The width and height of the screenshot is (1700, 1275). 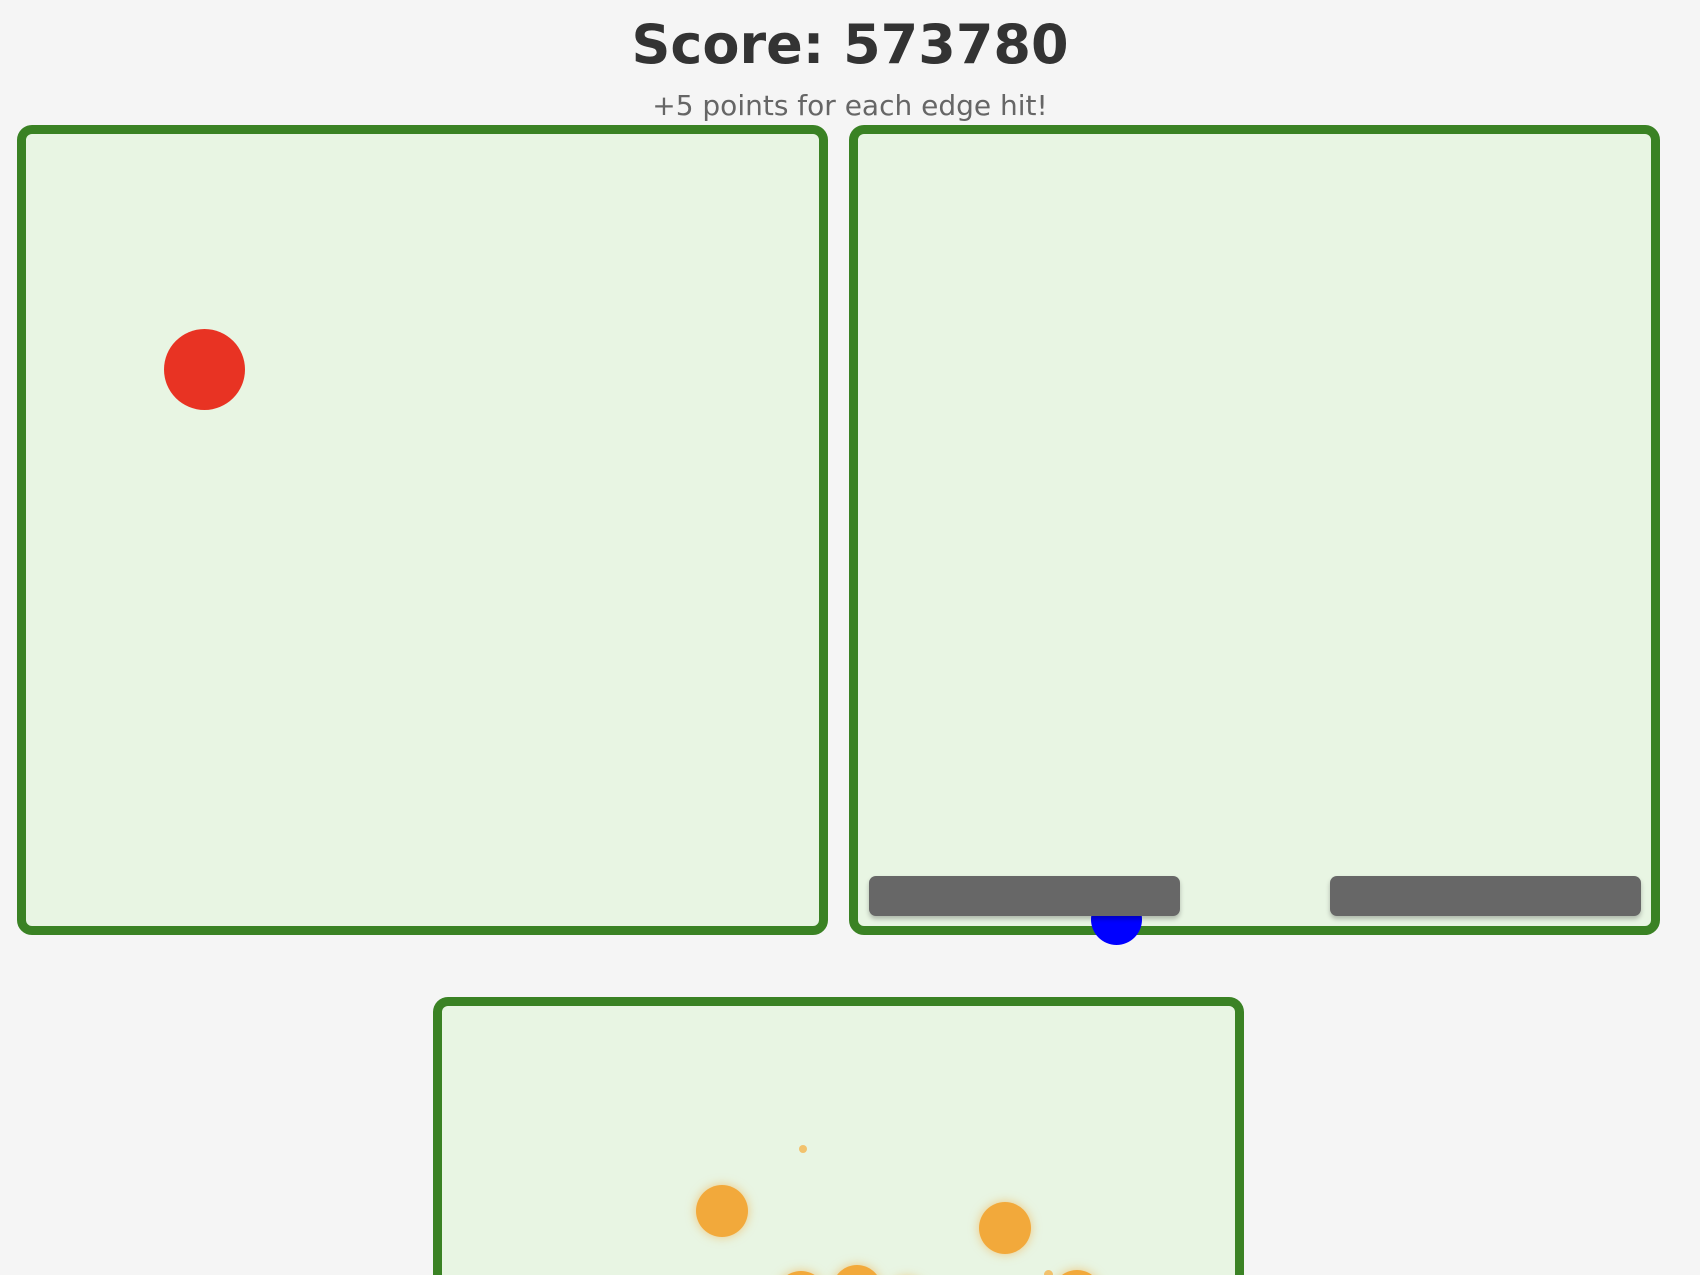 What do you see at coordinates (838, 1136) in the screenshot?
I see `game-box-bottom` at bounding box center [838, 1136].